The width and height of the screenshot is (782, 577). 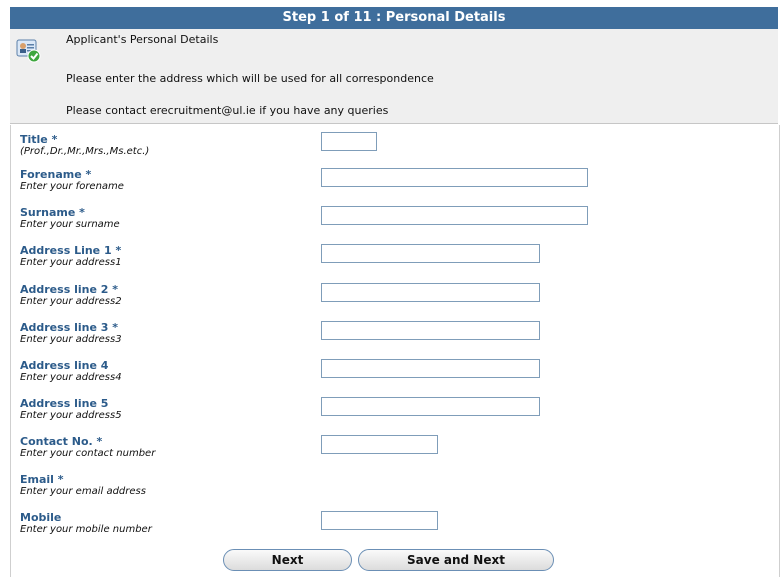 What do you see at coordinates (61, 441) in the screenshot?
I see `field-label: Contact No. *` at bounding box center [61, 441].